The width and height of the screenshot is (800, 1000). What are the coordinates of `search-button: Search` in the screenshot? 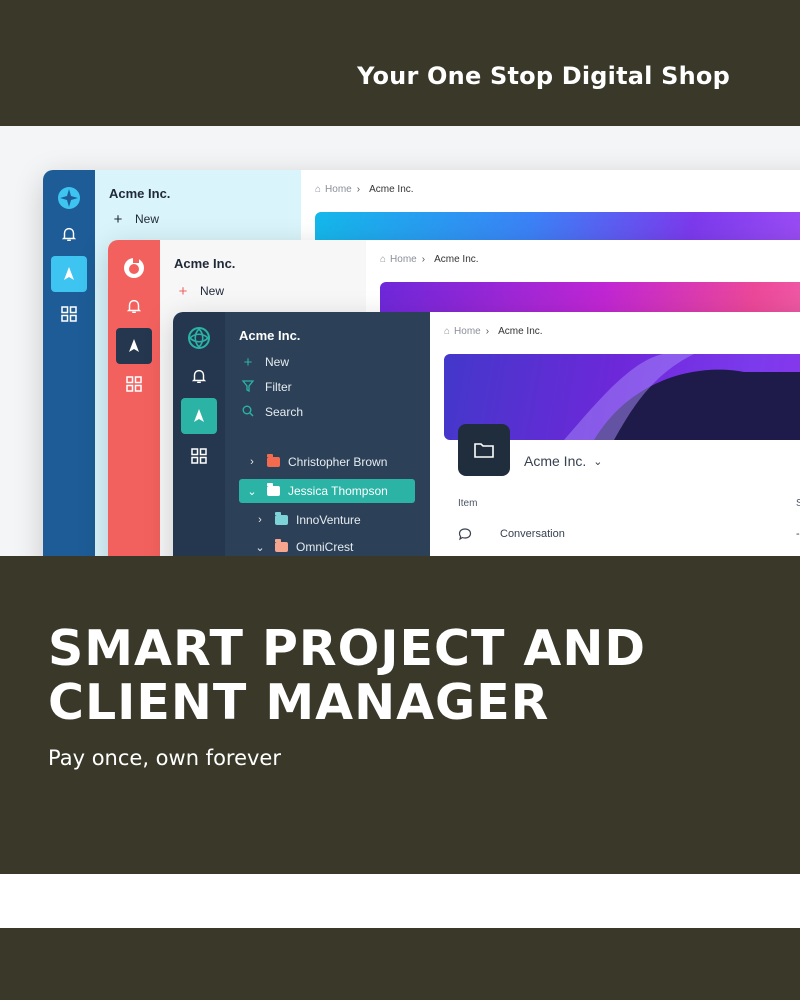 It's located at (271, 412).